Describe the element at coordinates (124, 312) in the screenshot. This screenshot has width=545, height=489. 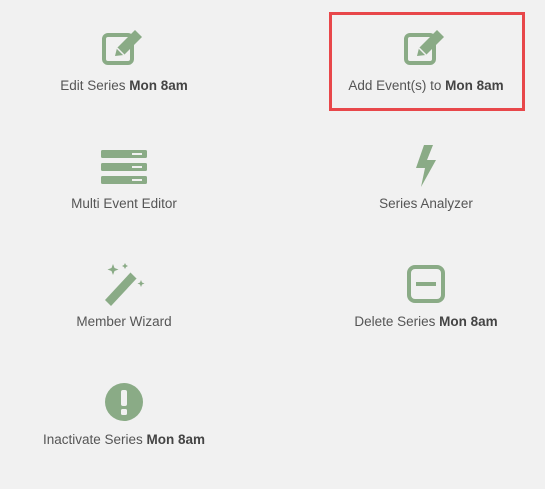
I see `member-wizard-tile: Member Wizard` at that location.